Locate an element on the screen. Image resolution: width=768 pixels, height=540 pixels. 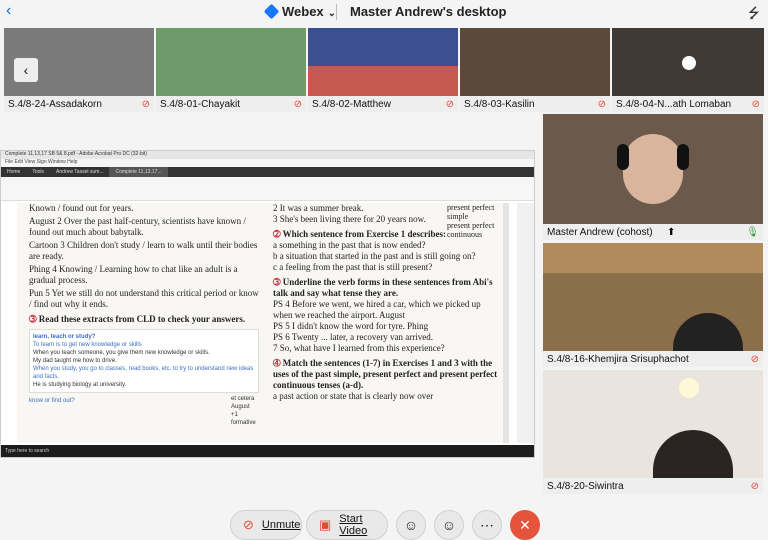
participant-name: S.4/8-03-Kasilin is located at coordinates (499, 104).